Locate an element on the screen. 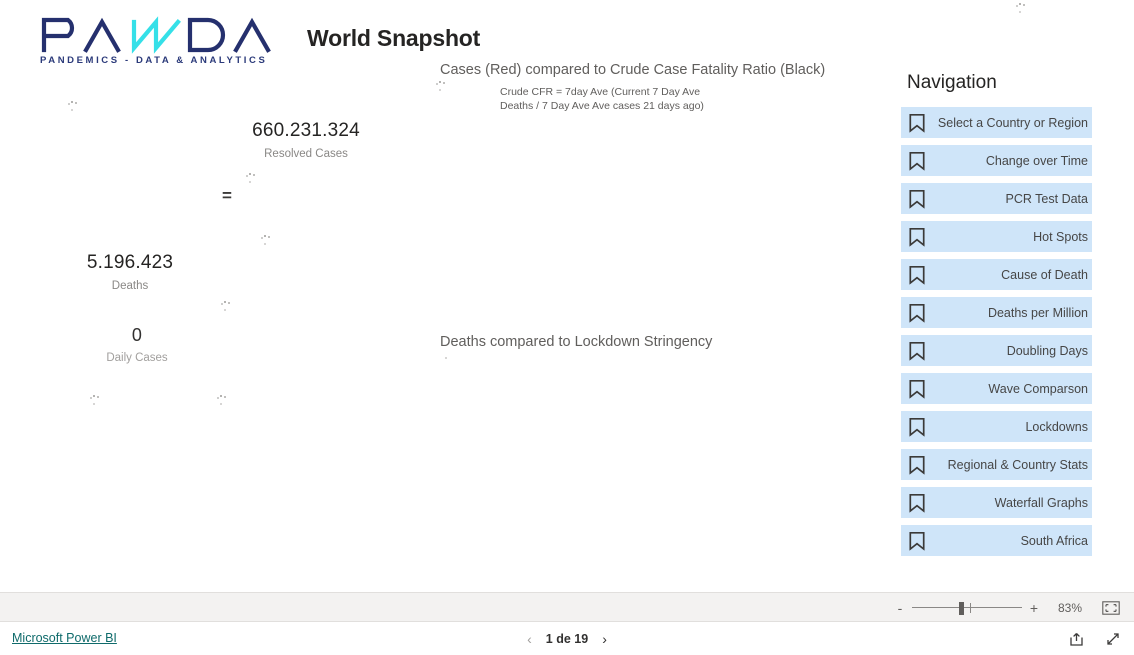  fit-to-page-button is located at coordinates (1111, 608).